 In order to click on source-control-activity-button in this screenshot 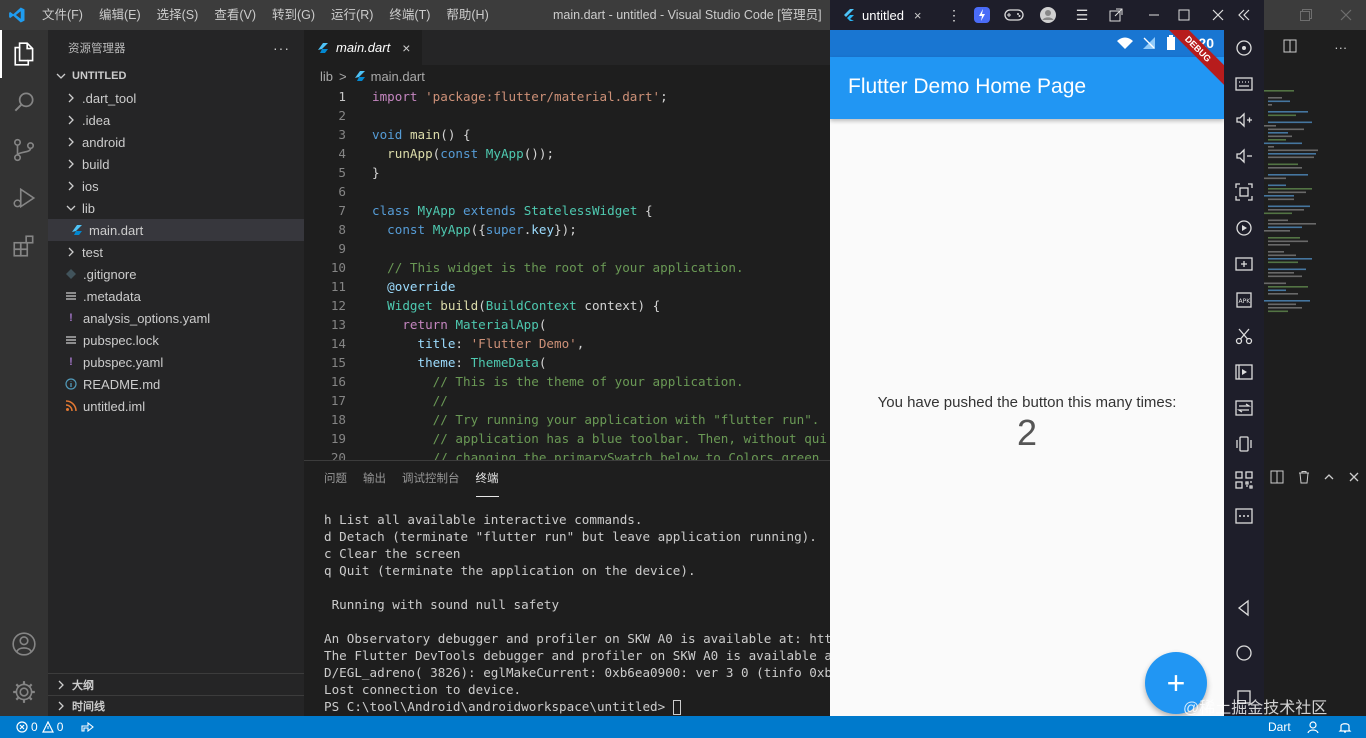, I will do `click(24, 150)`.